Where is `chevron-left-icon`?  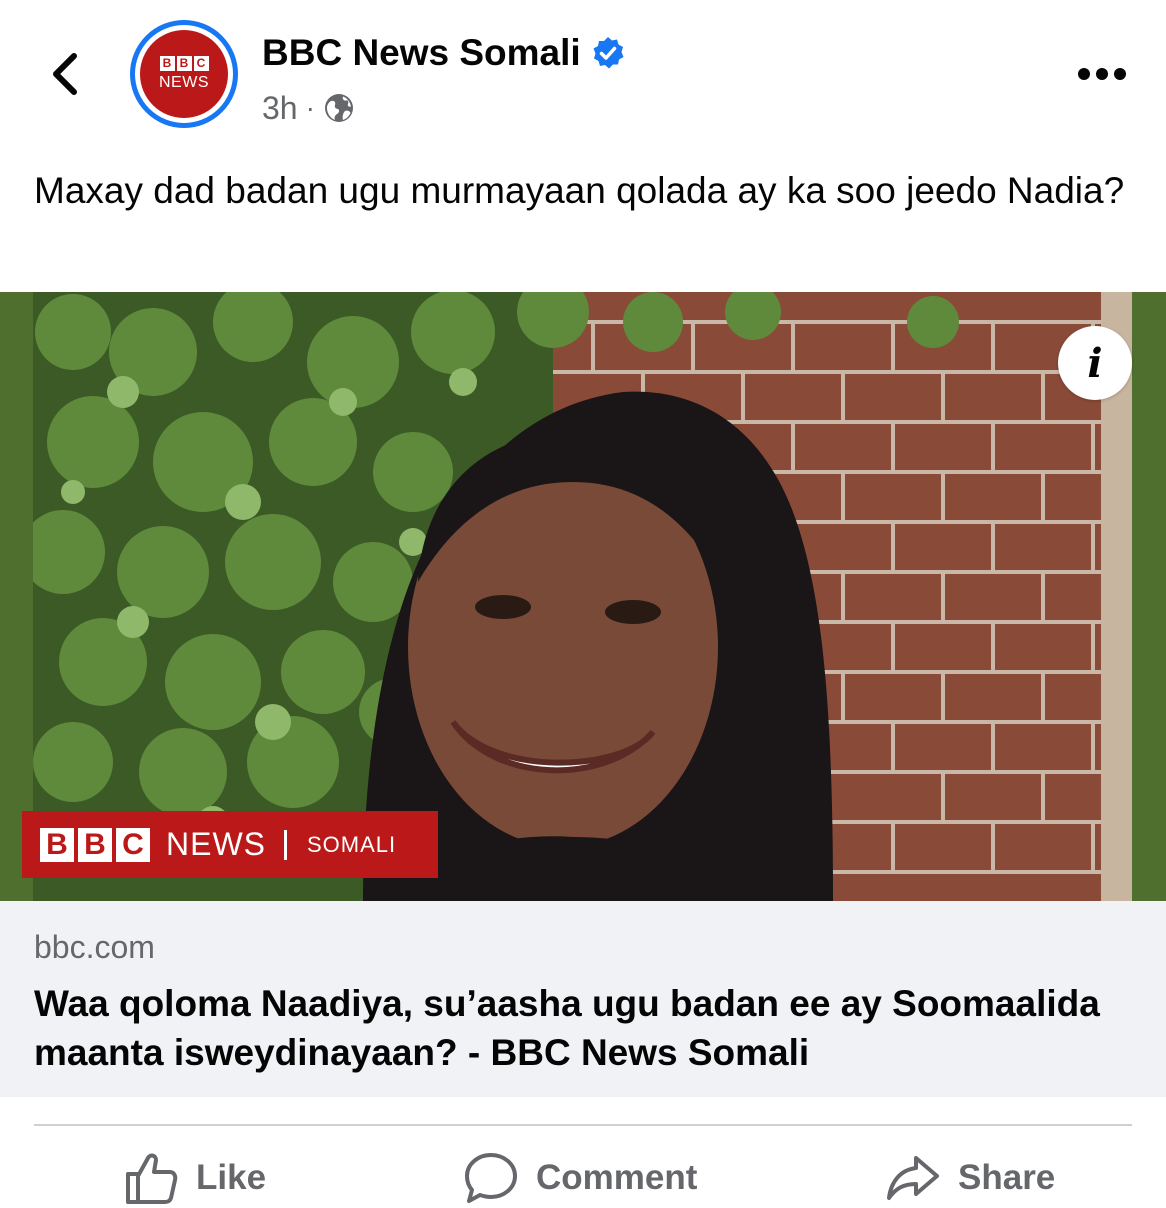 chevron-left-icon is located at coordinates (65, 74).